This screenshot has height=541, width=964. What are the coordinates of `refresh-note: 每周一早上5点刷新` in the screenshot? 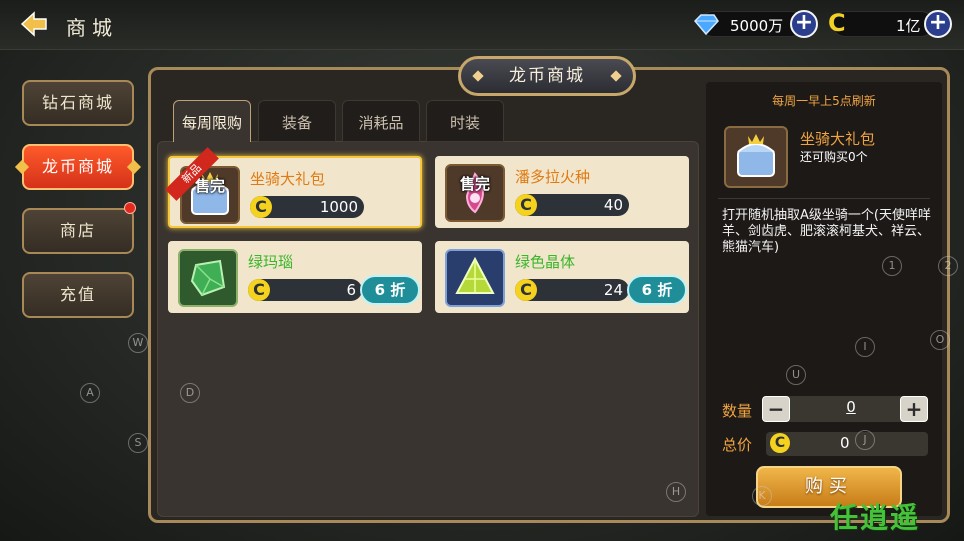 It's located at (824, 101).